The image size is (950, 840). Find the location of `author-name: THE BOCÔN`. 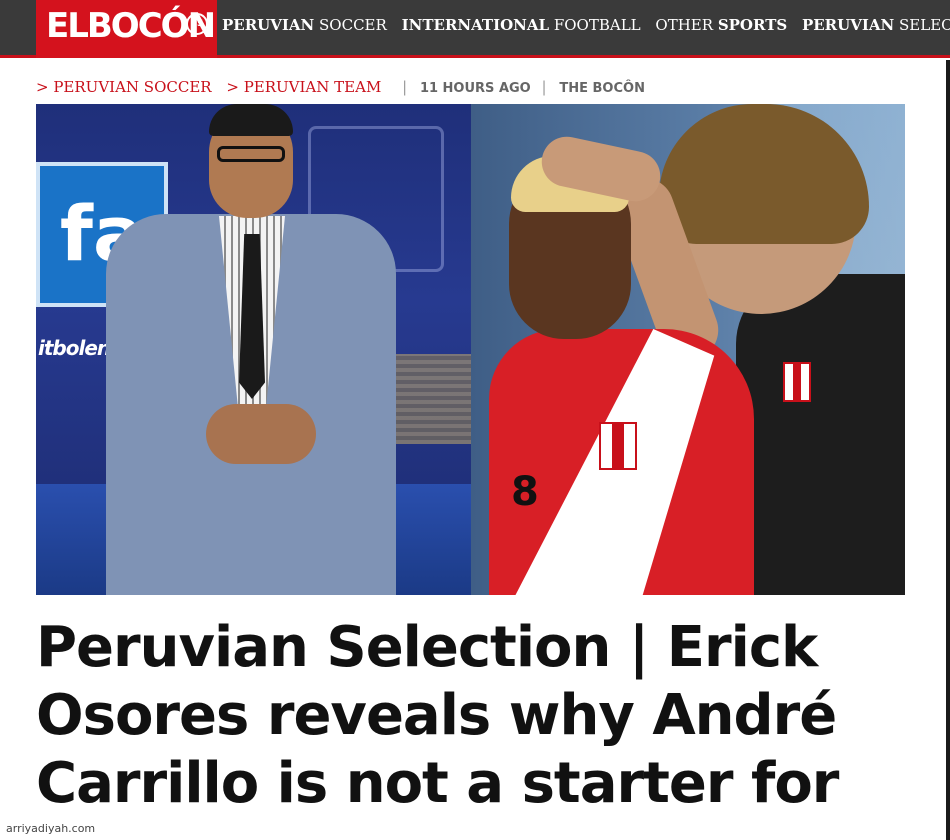

author-name: THE BOCÔN is located at coordinates (602, 88).